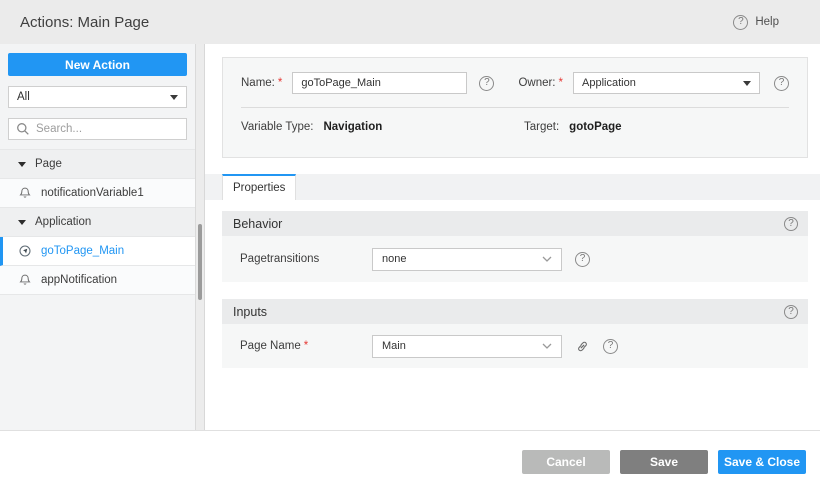 This screenshot has width=820, height=488. What do you see at coordinates (394, 259) in the screenshot?
I see `pagetransitions-select-value: none` at bounding box center [394, 259].